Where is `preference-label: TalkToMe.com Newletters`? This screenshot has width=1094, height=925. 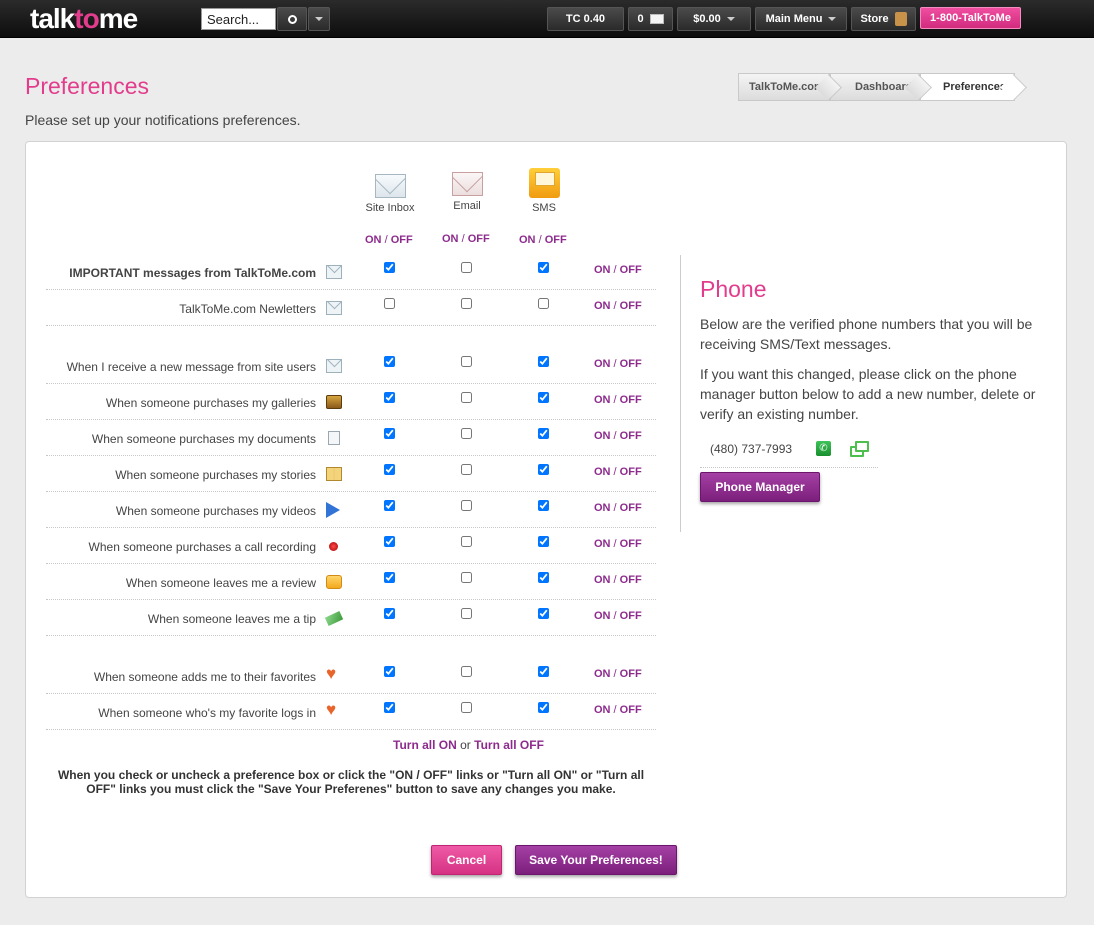 preference-label: TalkToMe.com Newletters is located at coordinates (247, 309).